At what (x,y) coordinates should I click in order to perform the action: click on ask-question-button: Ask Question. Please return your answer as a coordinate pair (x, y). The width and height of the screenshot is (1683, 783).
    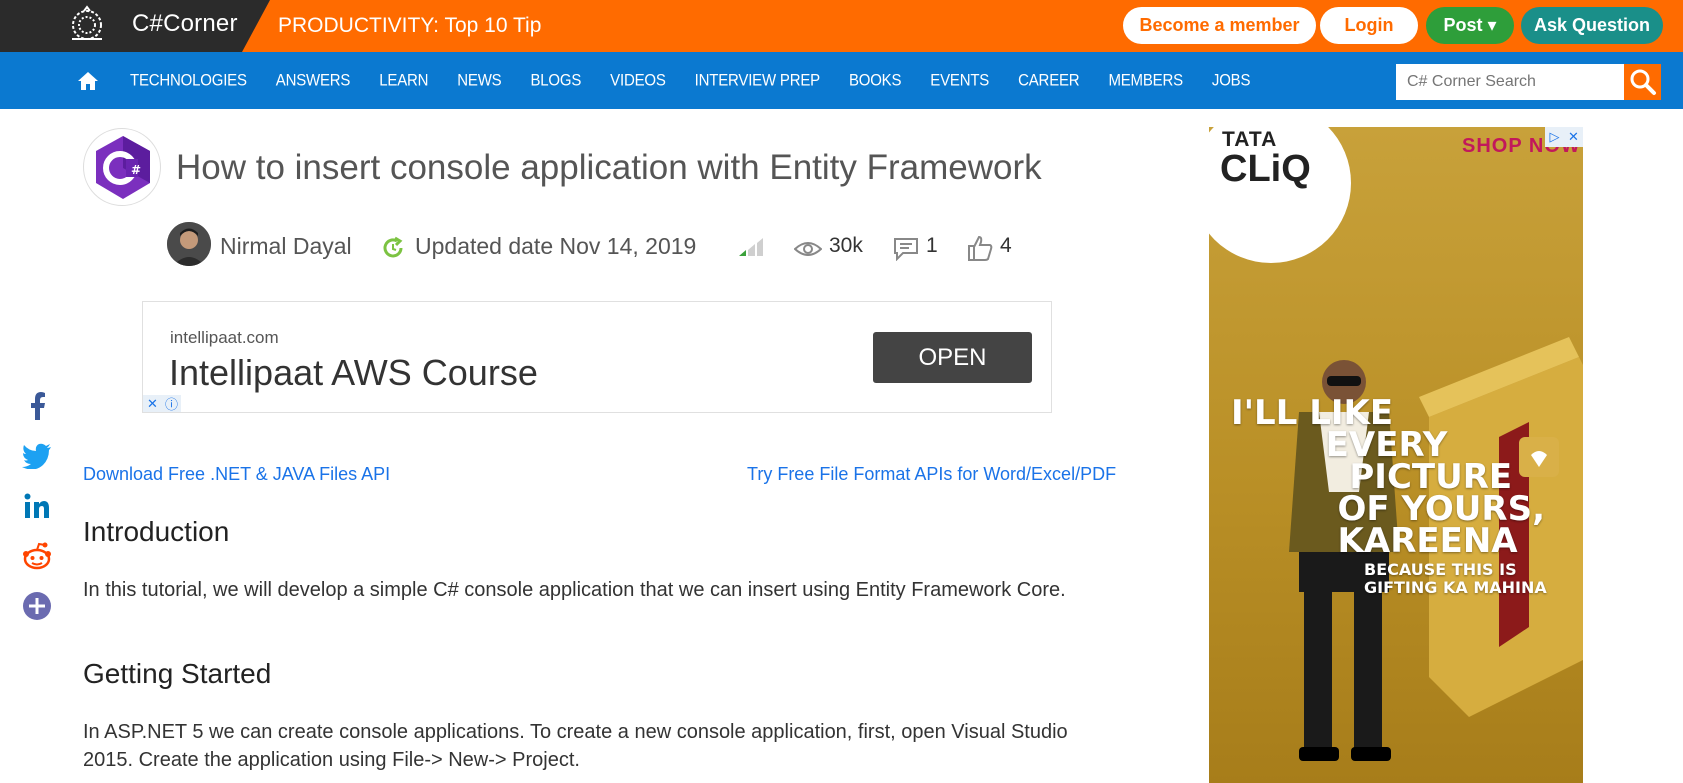
    Looking at the image, I should click on (1592, 25).